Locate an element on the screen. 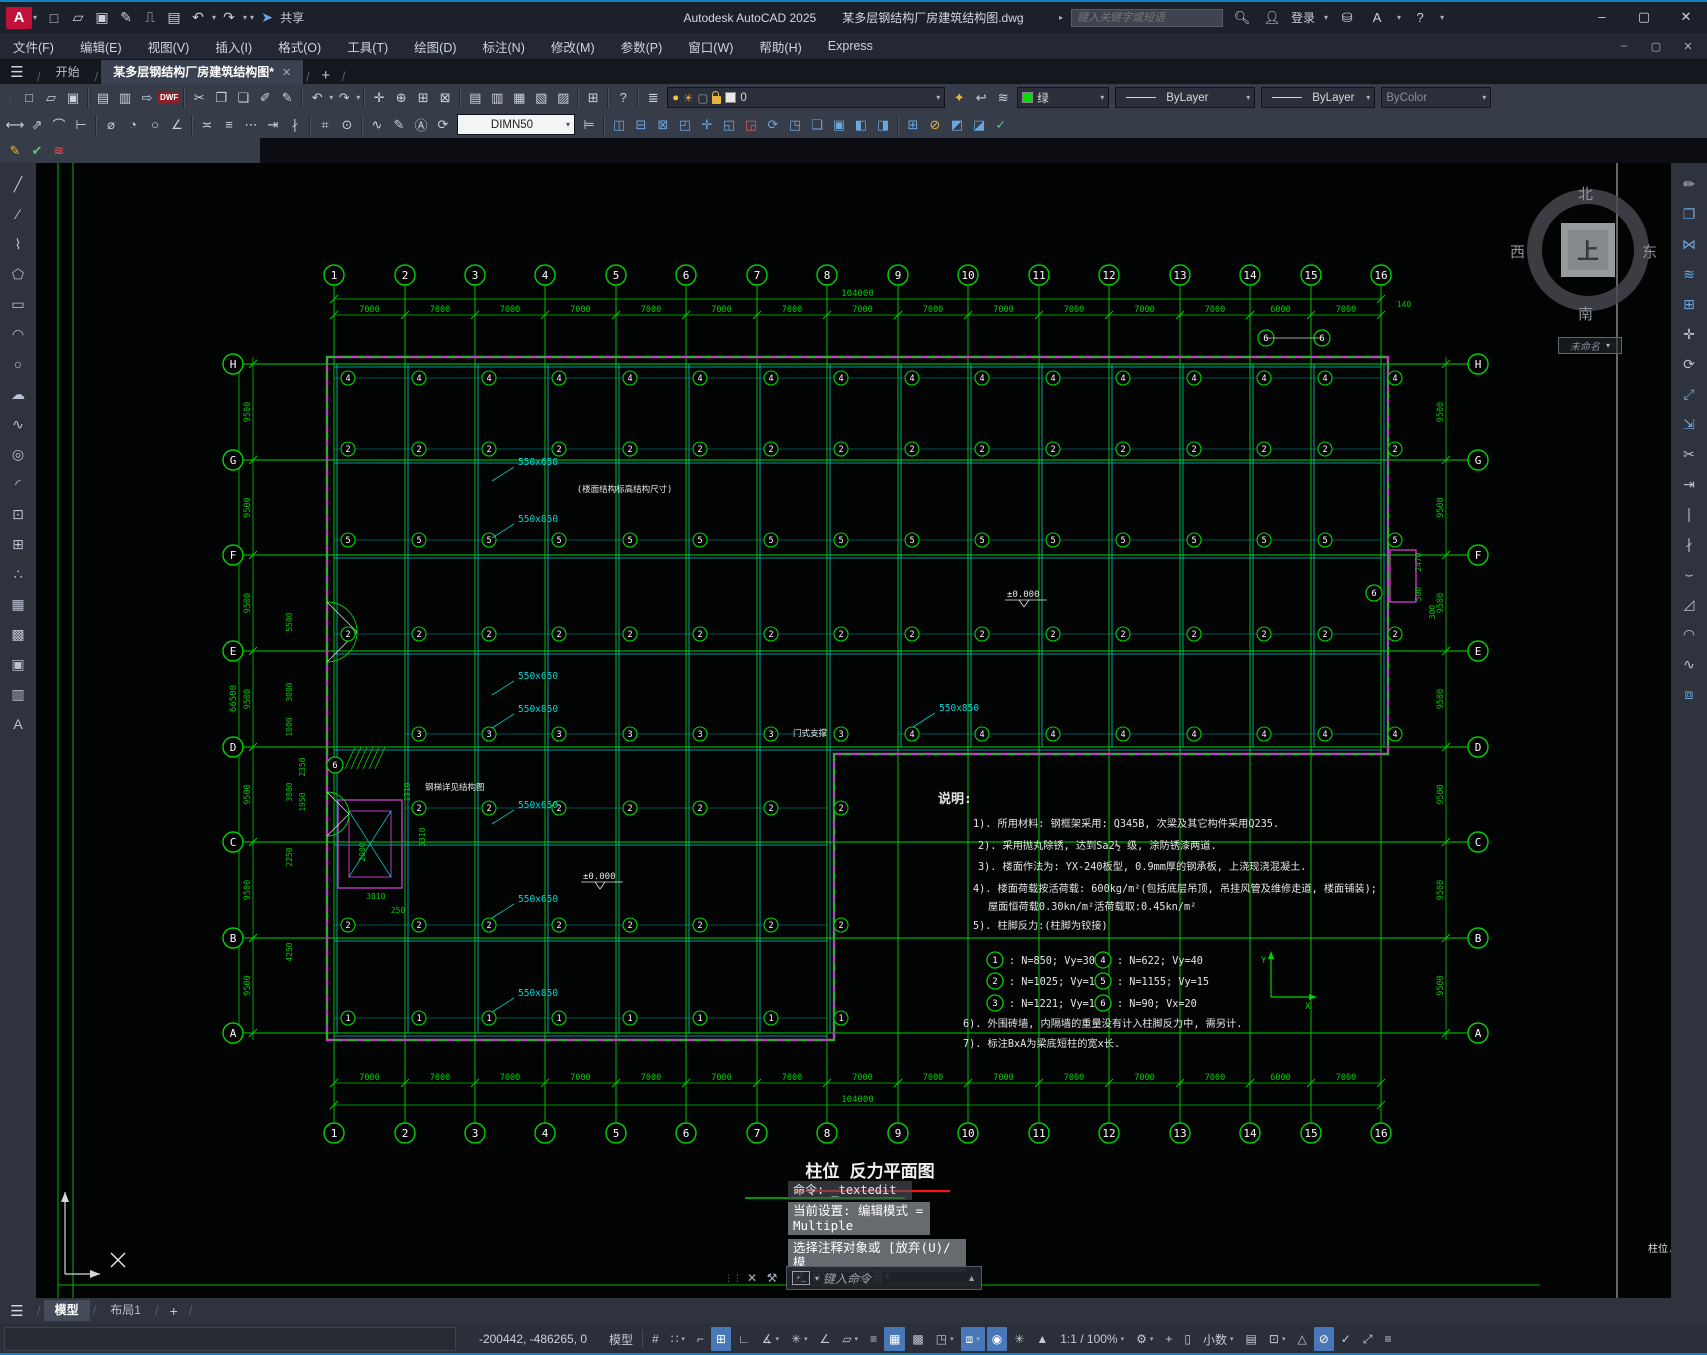 This screenshot has width=1707, height=1355. annotation-monitor-button: ▱ ▾ is located at coordinates (850, 1339).